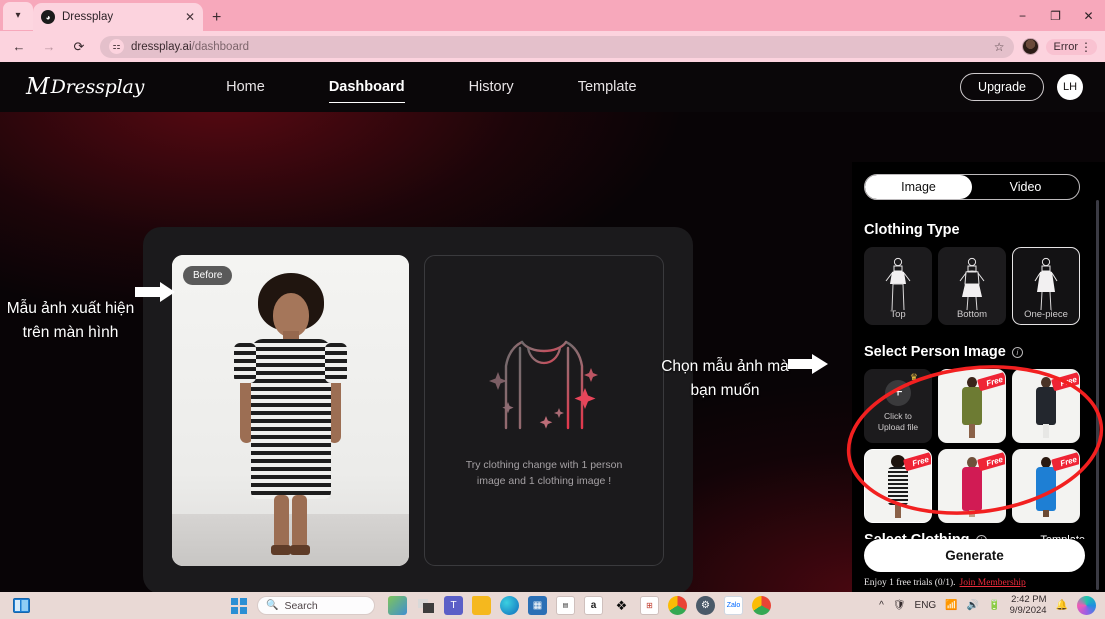 Image resolution: width=1105 pixels, height=619 pixels. Describe the element at coordinates (993, 583) in the screenshot. I see `join-membership-link: Join Membership` at that location.